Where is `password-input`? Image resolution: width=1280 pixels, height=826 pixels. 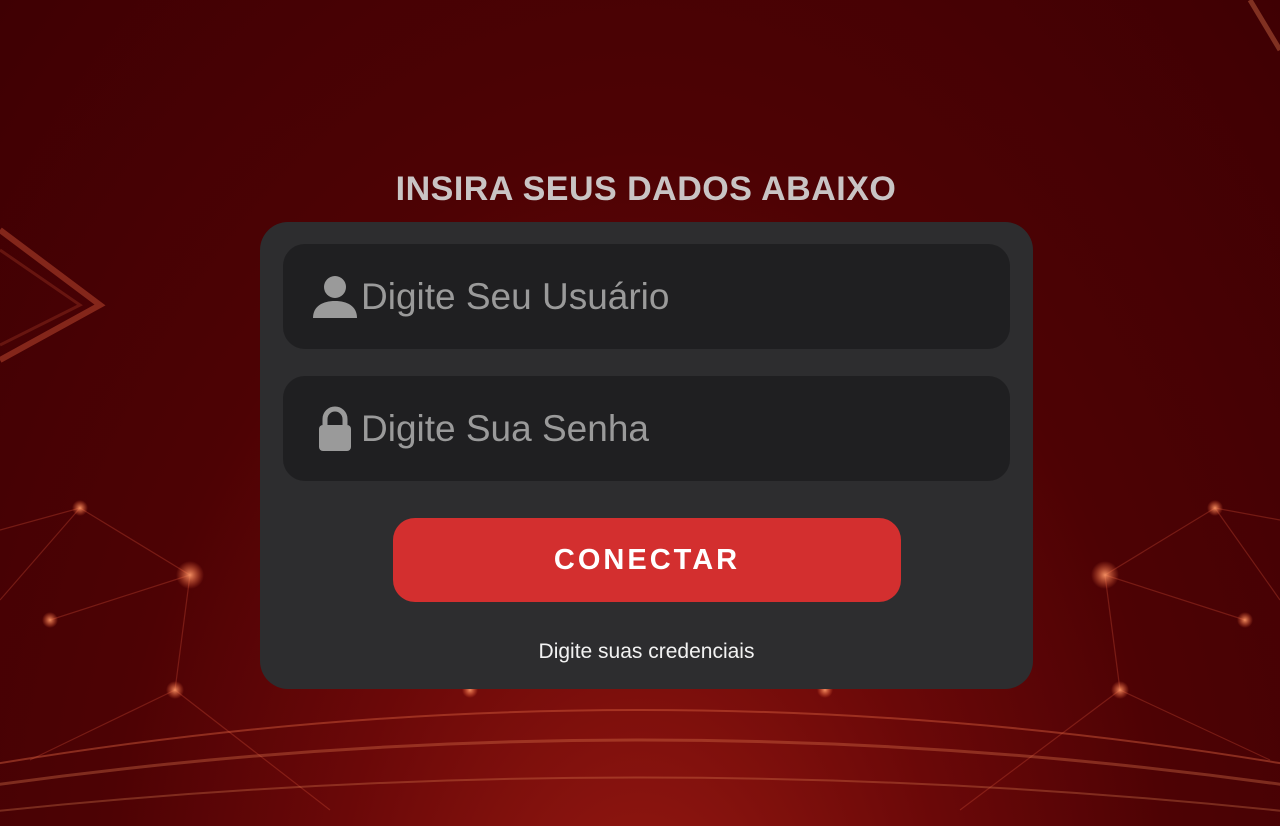
password-input is located at coordinates (671, 428).